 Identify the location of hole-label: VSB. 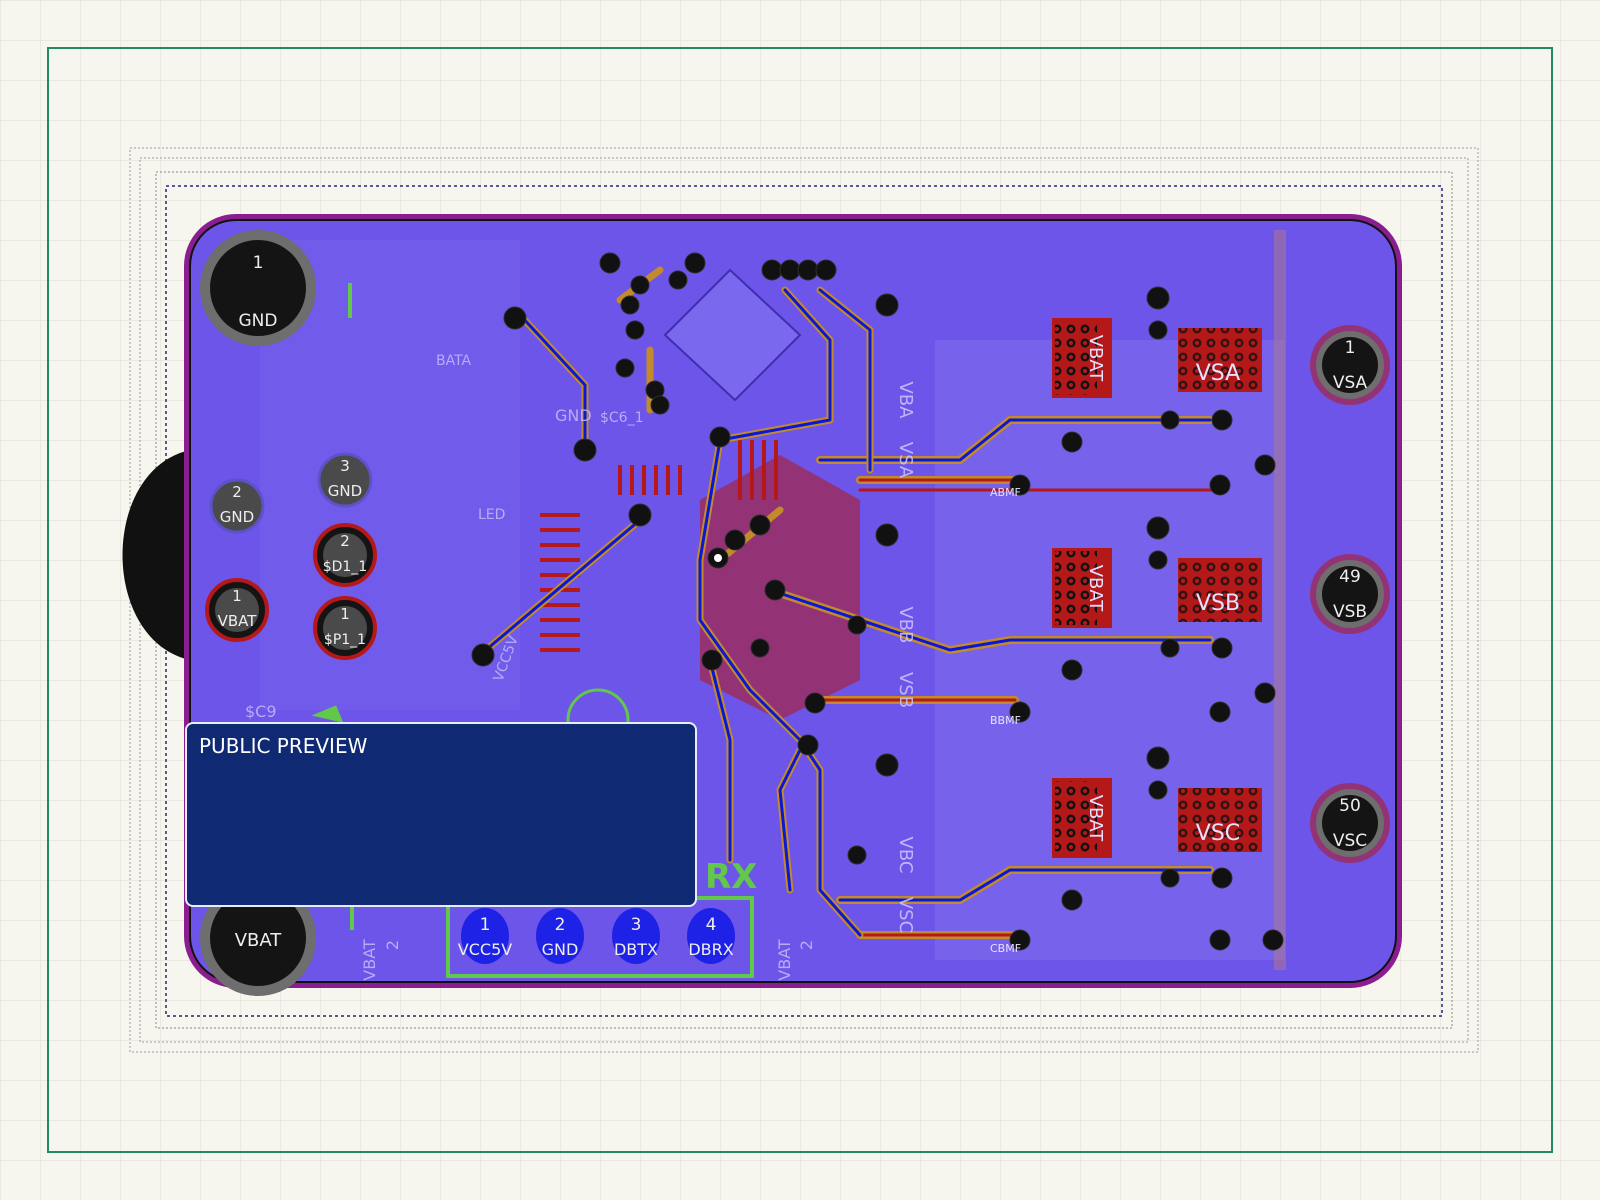
(1350, 612).